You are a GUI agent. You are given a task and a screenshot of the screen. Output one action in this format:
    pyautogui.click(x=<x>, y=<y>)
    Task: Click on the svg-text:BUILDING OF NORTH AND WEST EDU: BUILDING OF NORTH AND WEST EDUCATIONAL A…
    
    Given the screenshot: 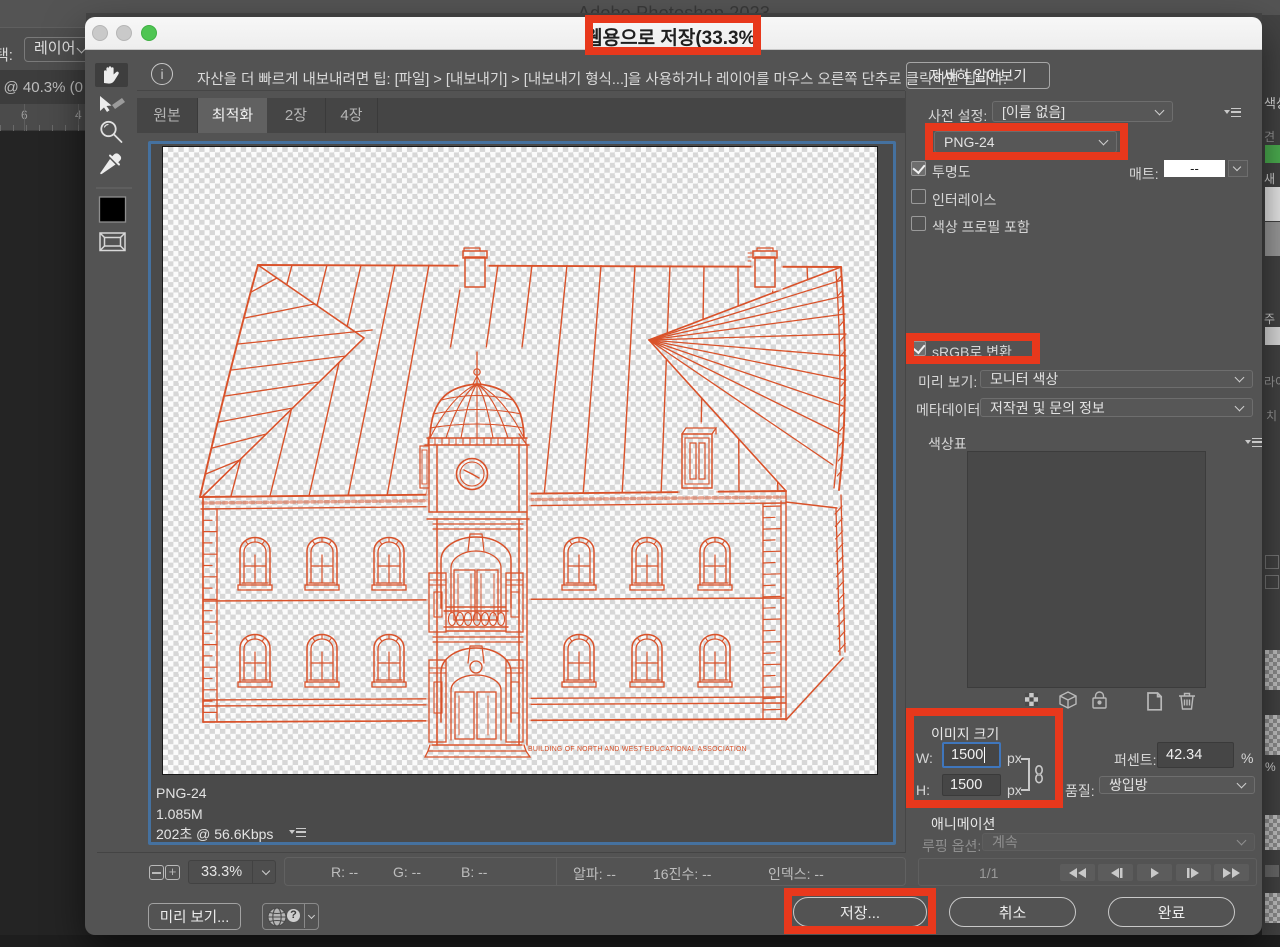 What is the action you would take?
    pyautogui.click(x=637, y=749)
    